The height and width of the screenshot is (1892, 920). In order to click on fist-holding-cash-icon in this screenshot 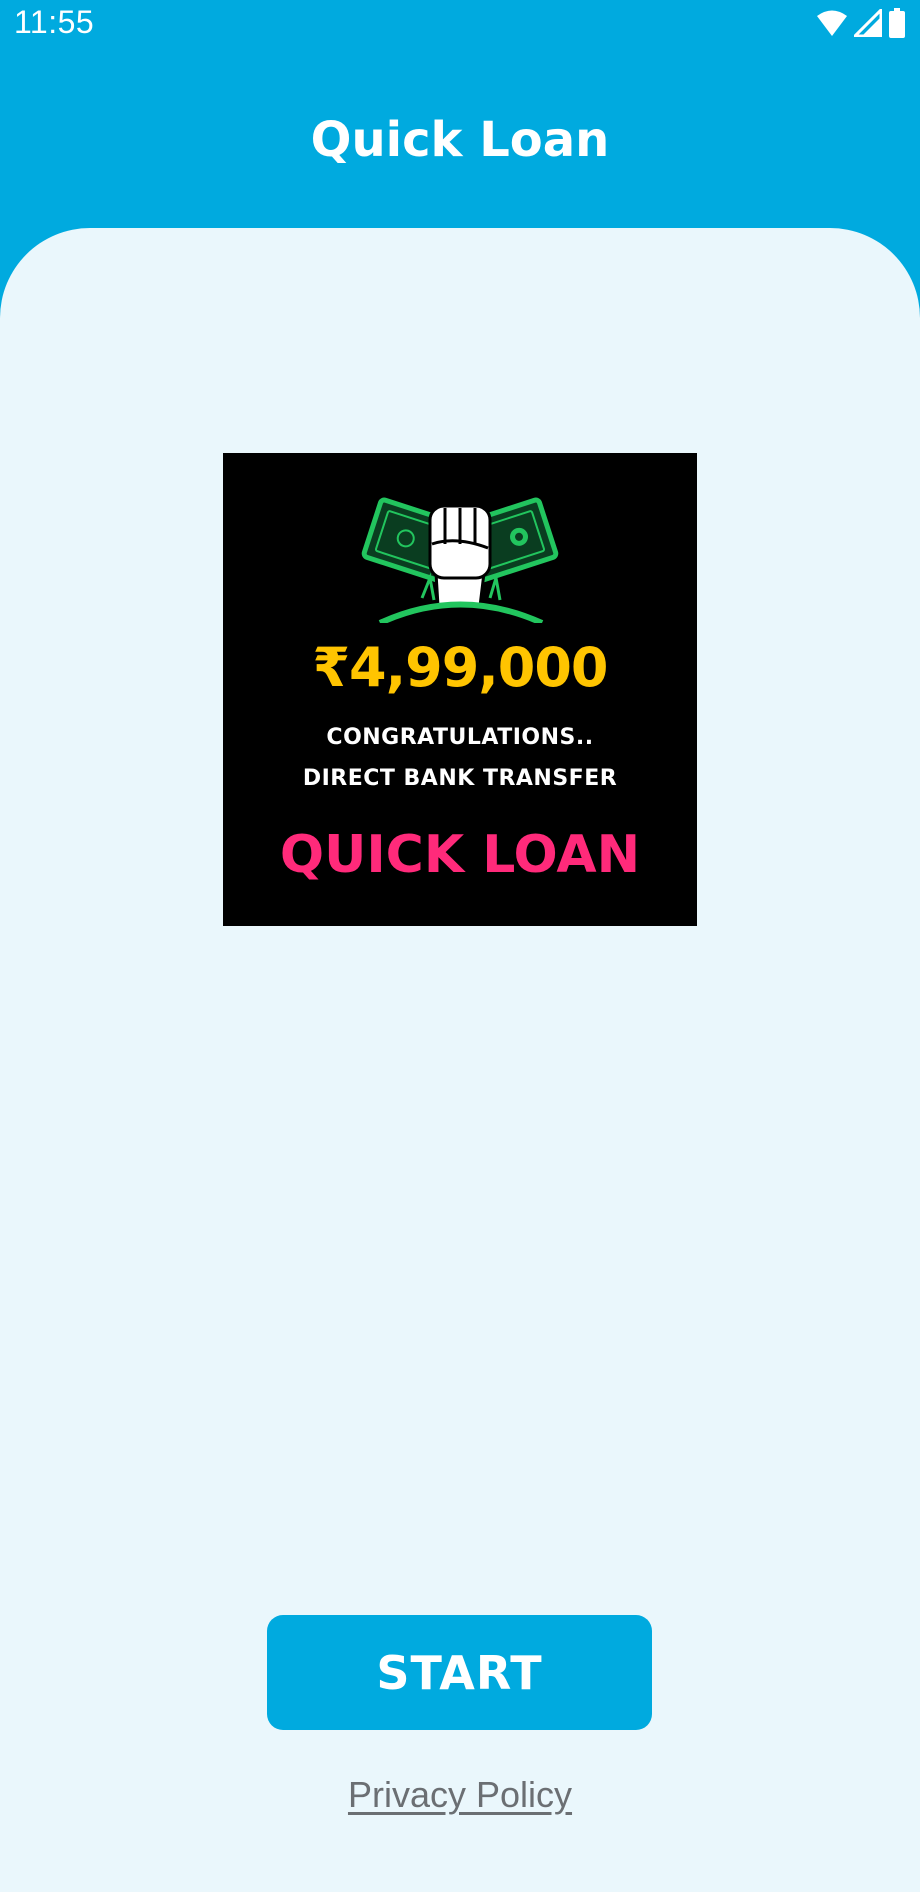, I will do `click(460, 560)`.